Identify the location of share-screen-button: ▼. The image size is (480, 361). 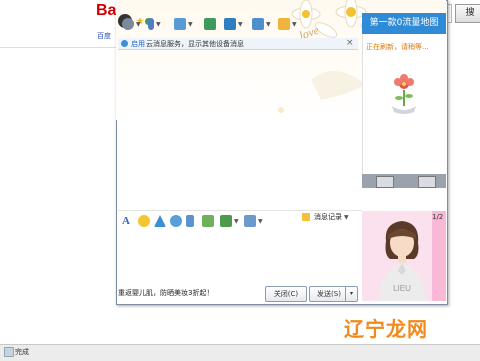
(183, 24).